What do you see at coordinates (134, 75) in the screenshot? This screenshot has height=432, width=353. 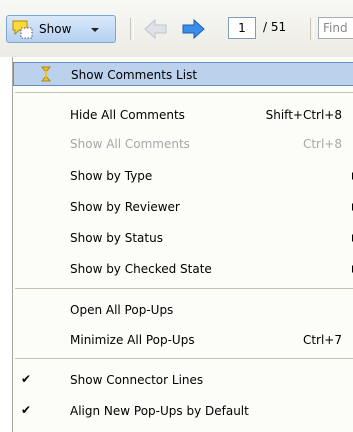 I see `menu-item-label: Show Comments List` at bounding box center [134, 75].